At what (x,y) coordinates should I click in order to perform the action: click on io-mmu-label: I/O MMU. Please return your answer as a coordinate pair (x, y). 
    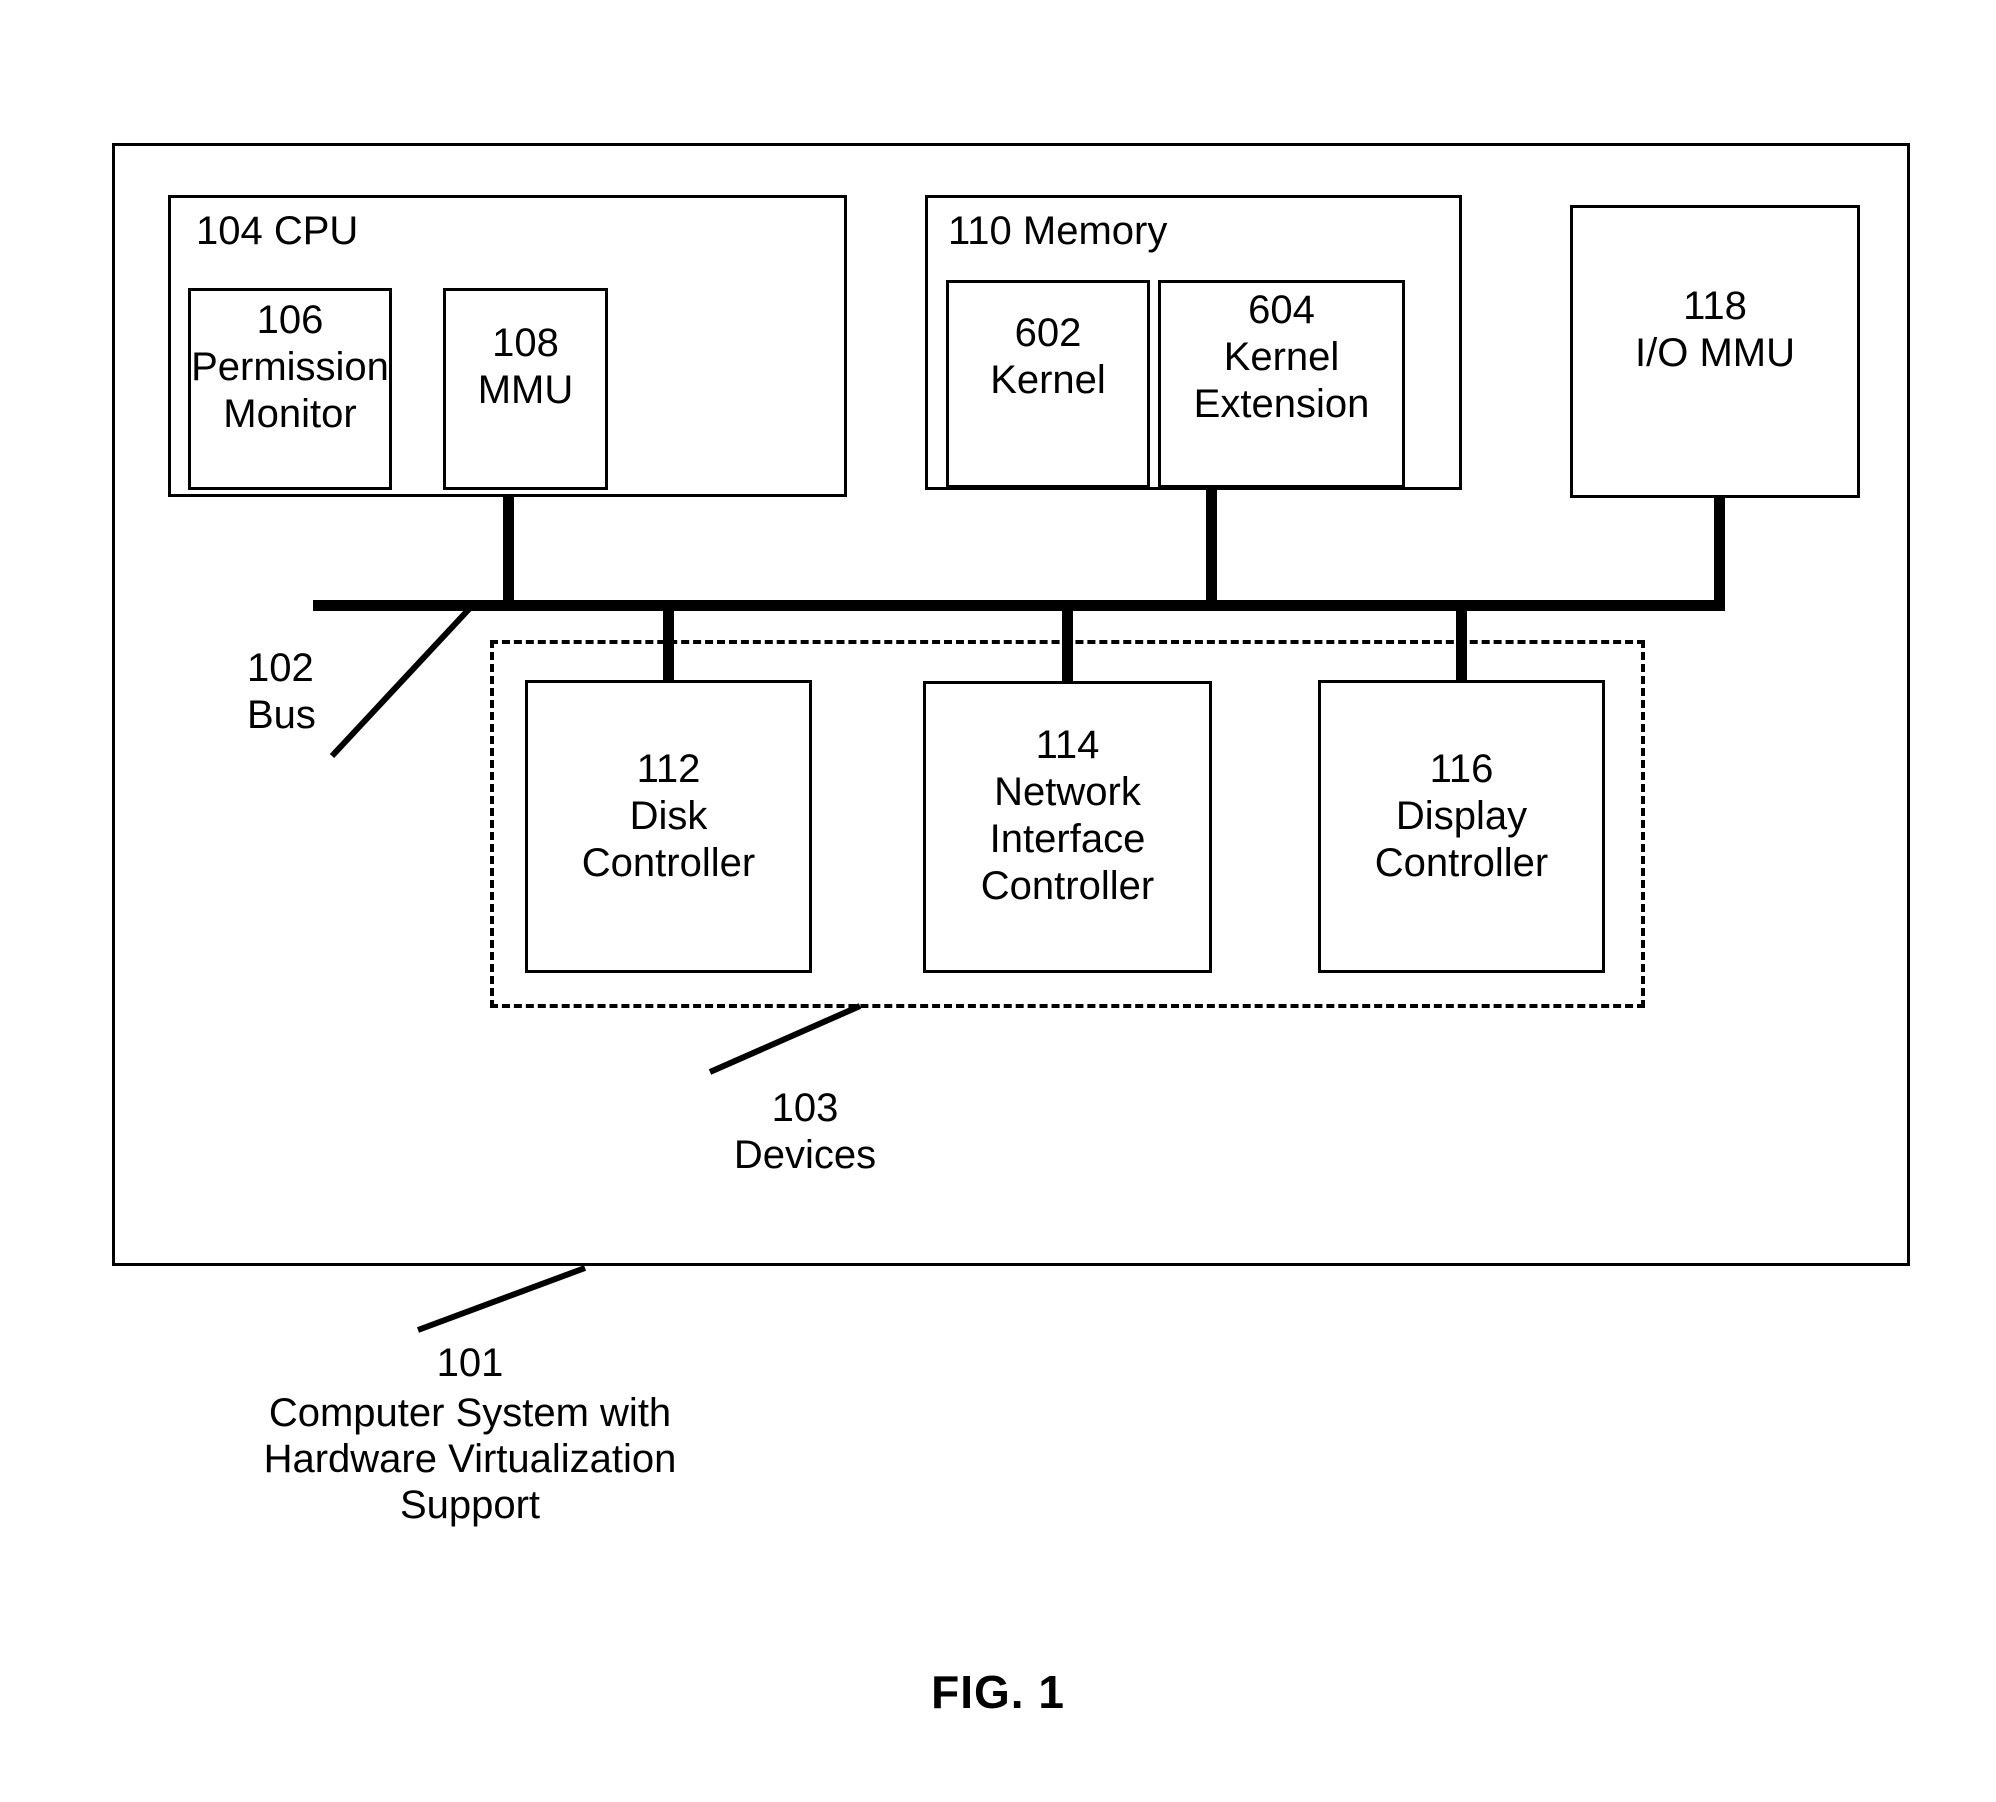
    Looking at the image, I should click on (1715, 353).